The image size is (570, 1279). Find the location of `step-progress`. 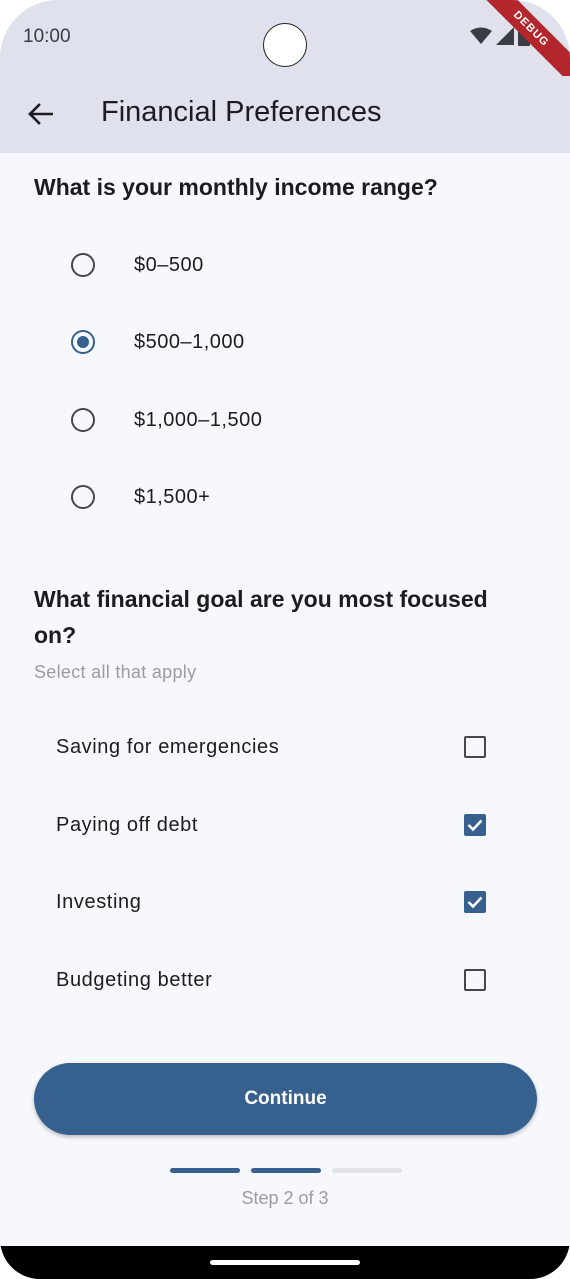

step-progress is located at coordinates (286, 1170).